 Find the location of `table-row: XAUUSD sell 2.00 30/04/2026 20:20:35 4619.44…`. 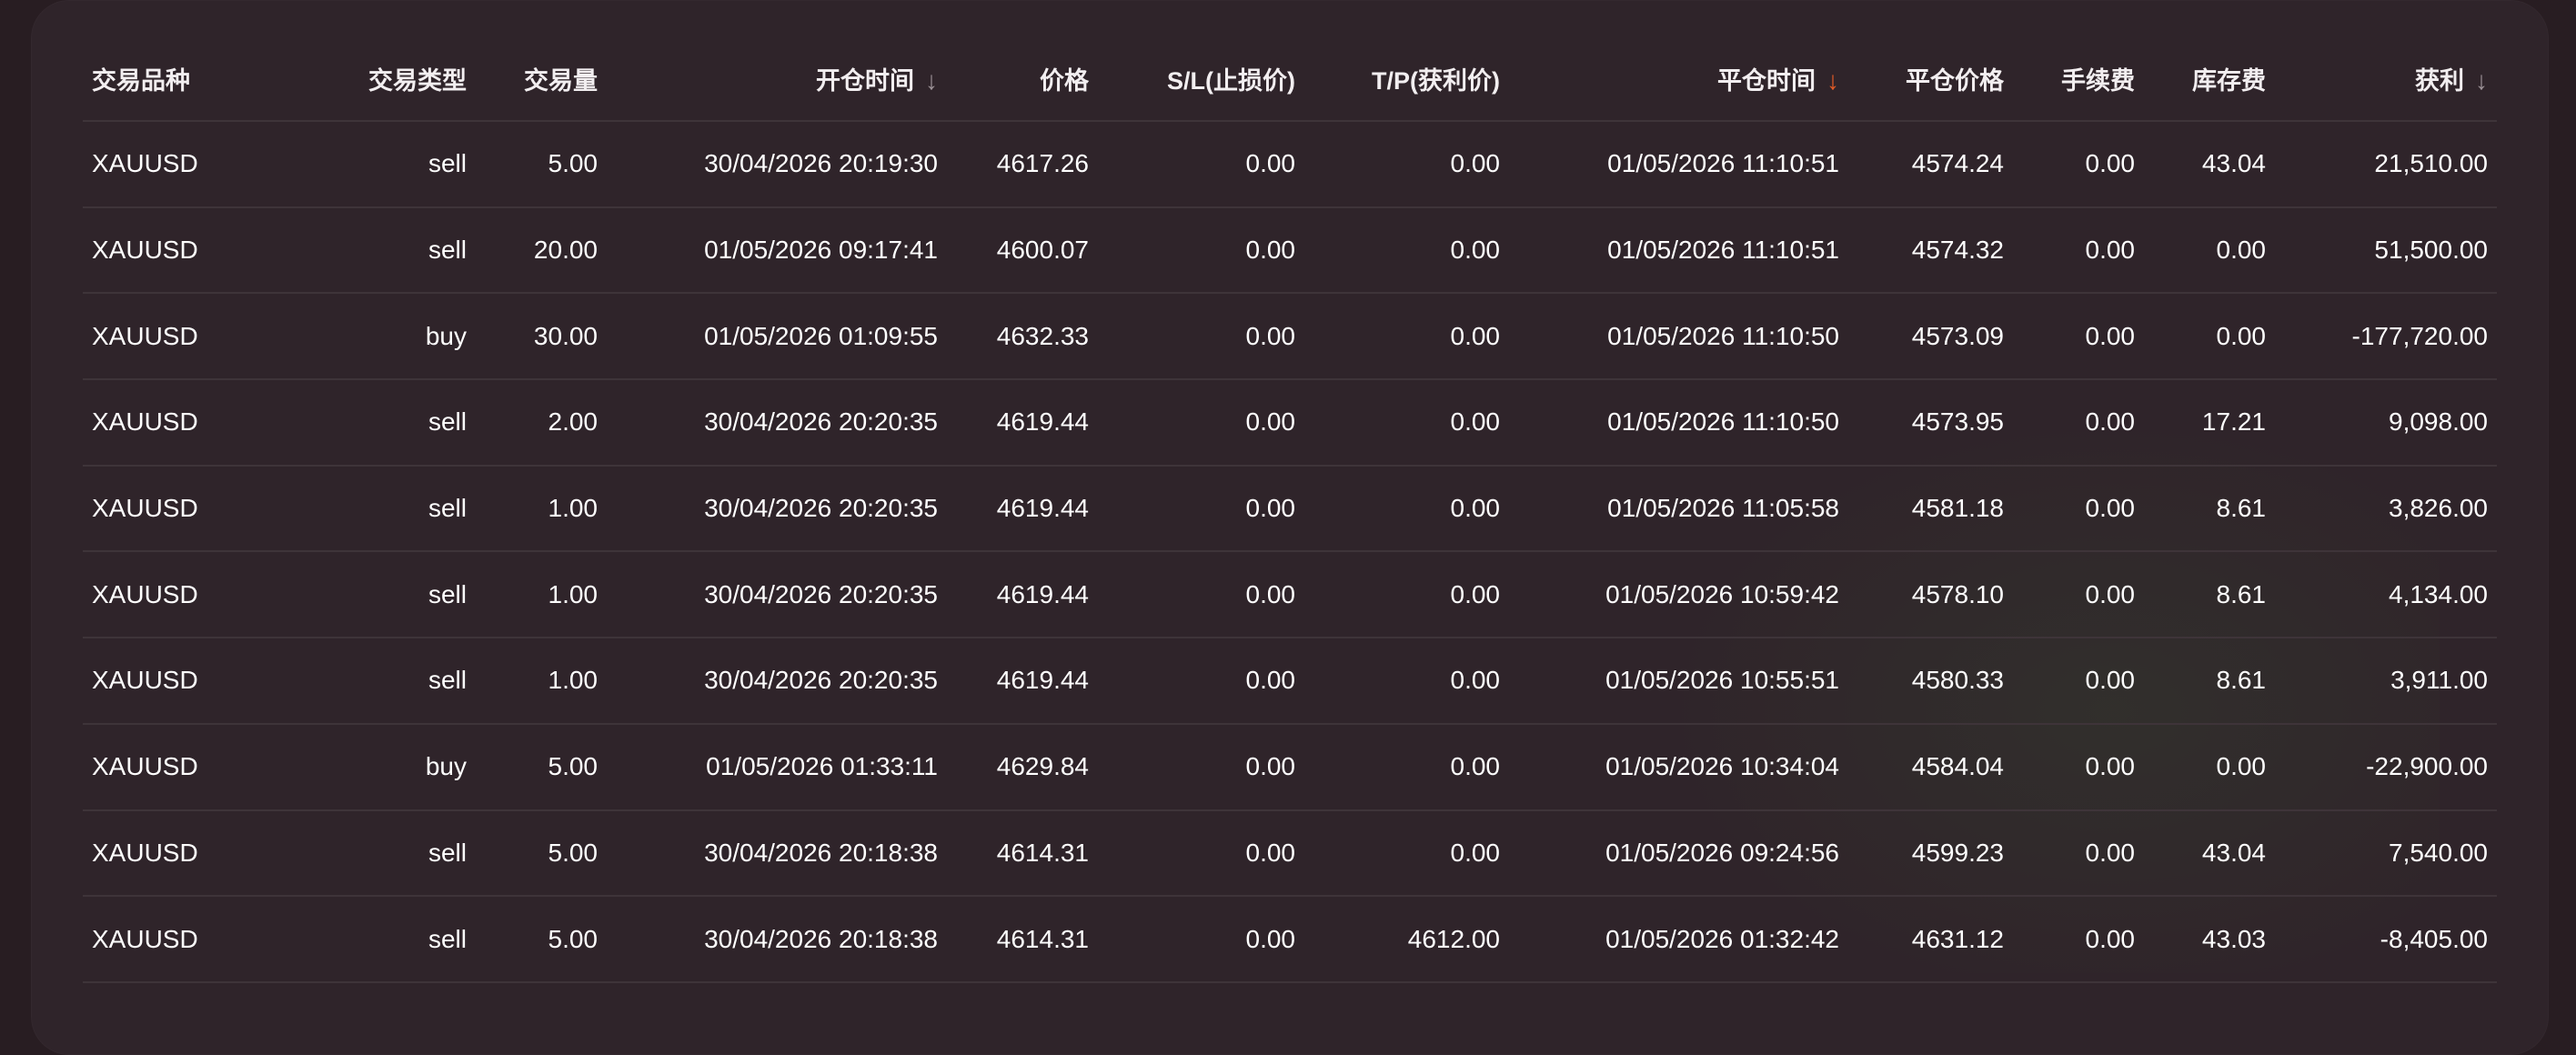

table-row: XAUUSD sell 2.00 30/04/2026 20:20:35 4619.44… is located at coordinates (1290, 423).